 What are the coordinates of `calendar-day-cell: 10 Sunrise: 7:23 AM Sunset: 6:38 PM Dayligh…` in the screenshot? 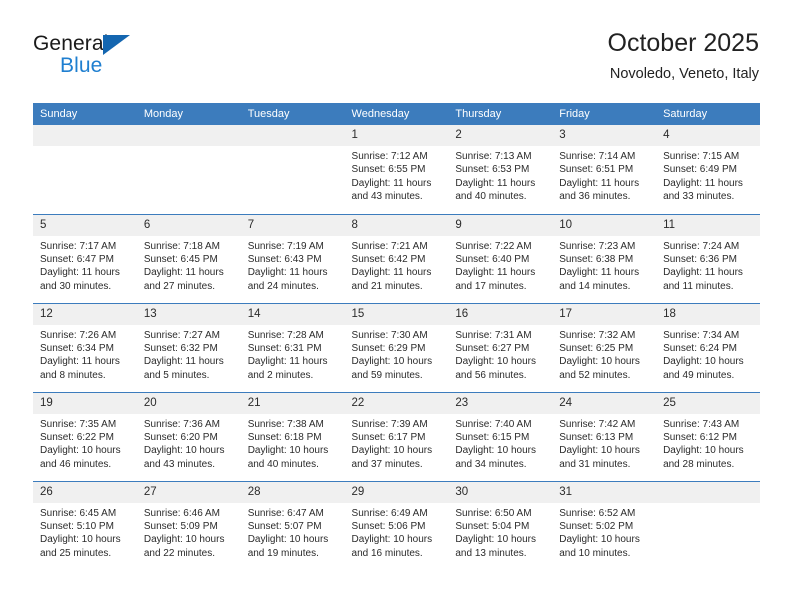 It's located at (604, 258).